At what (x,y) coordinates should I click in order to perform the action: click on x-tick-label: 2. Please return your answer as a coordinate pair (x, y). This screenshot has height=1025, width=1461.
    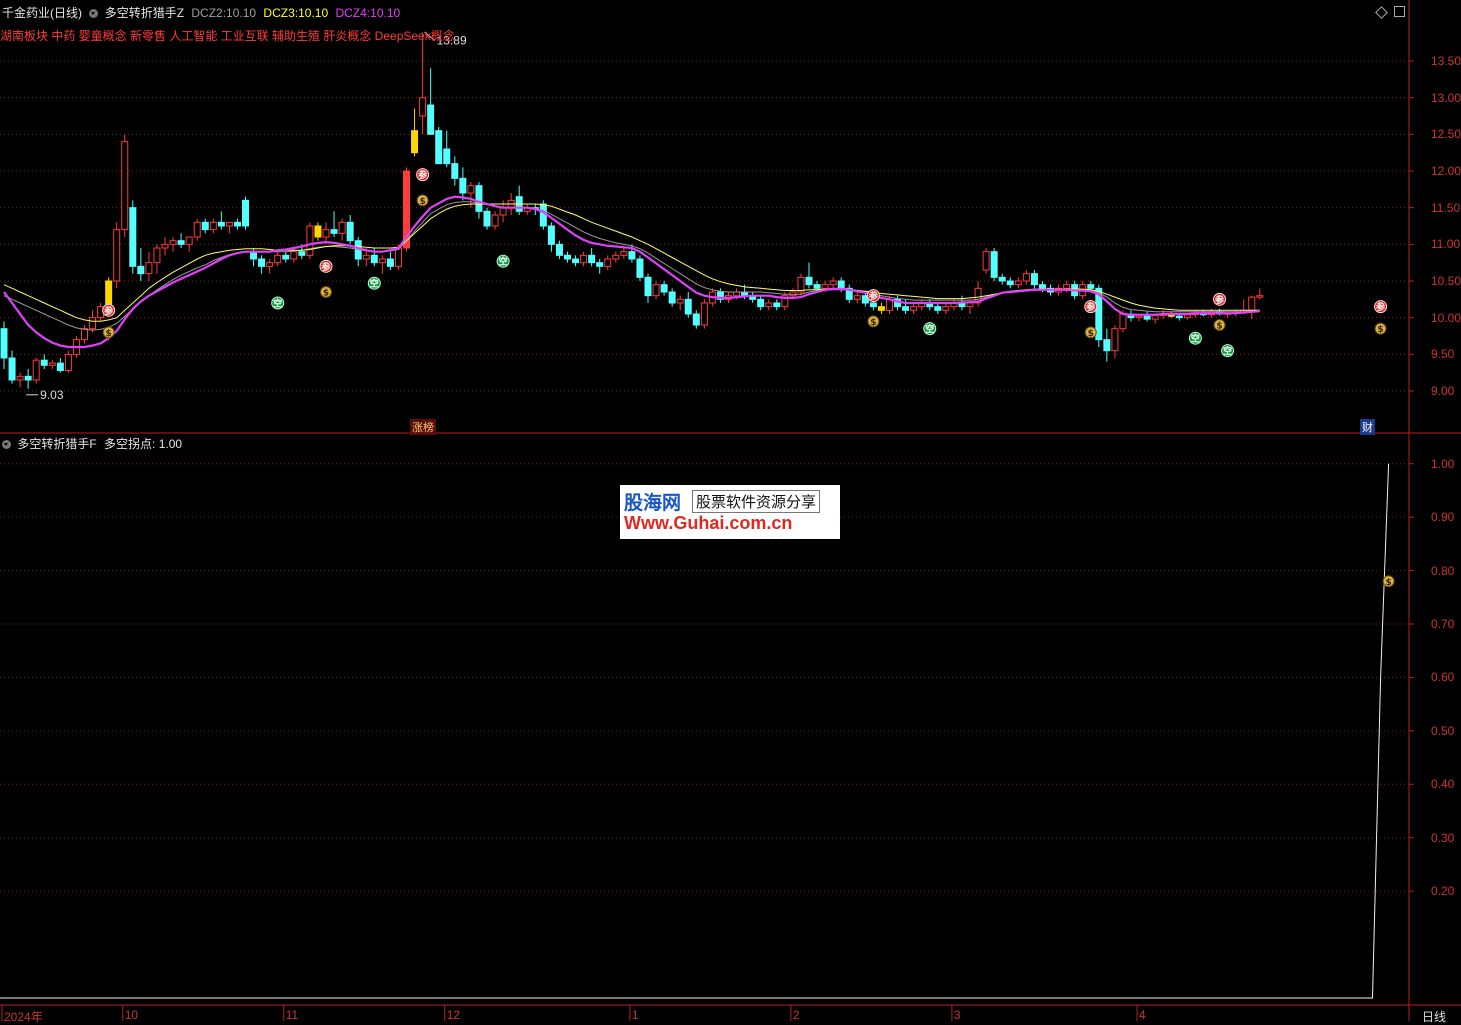
    Looking at the image, I should click on (796, 1015).